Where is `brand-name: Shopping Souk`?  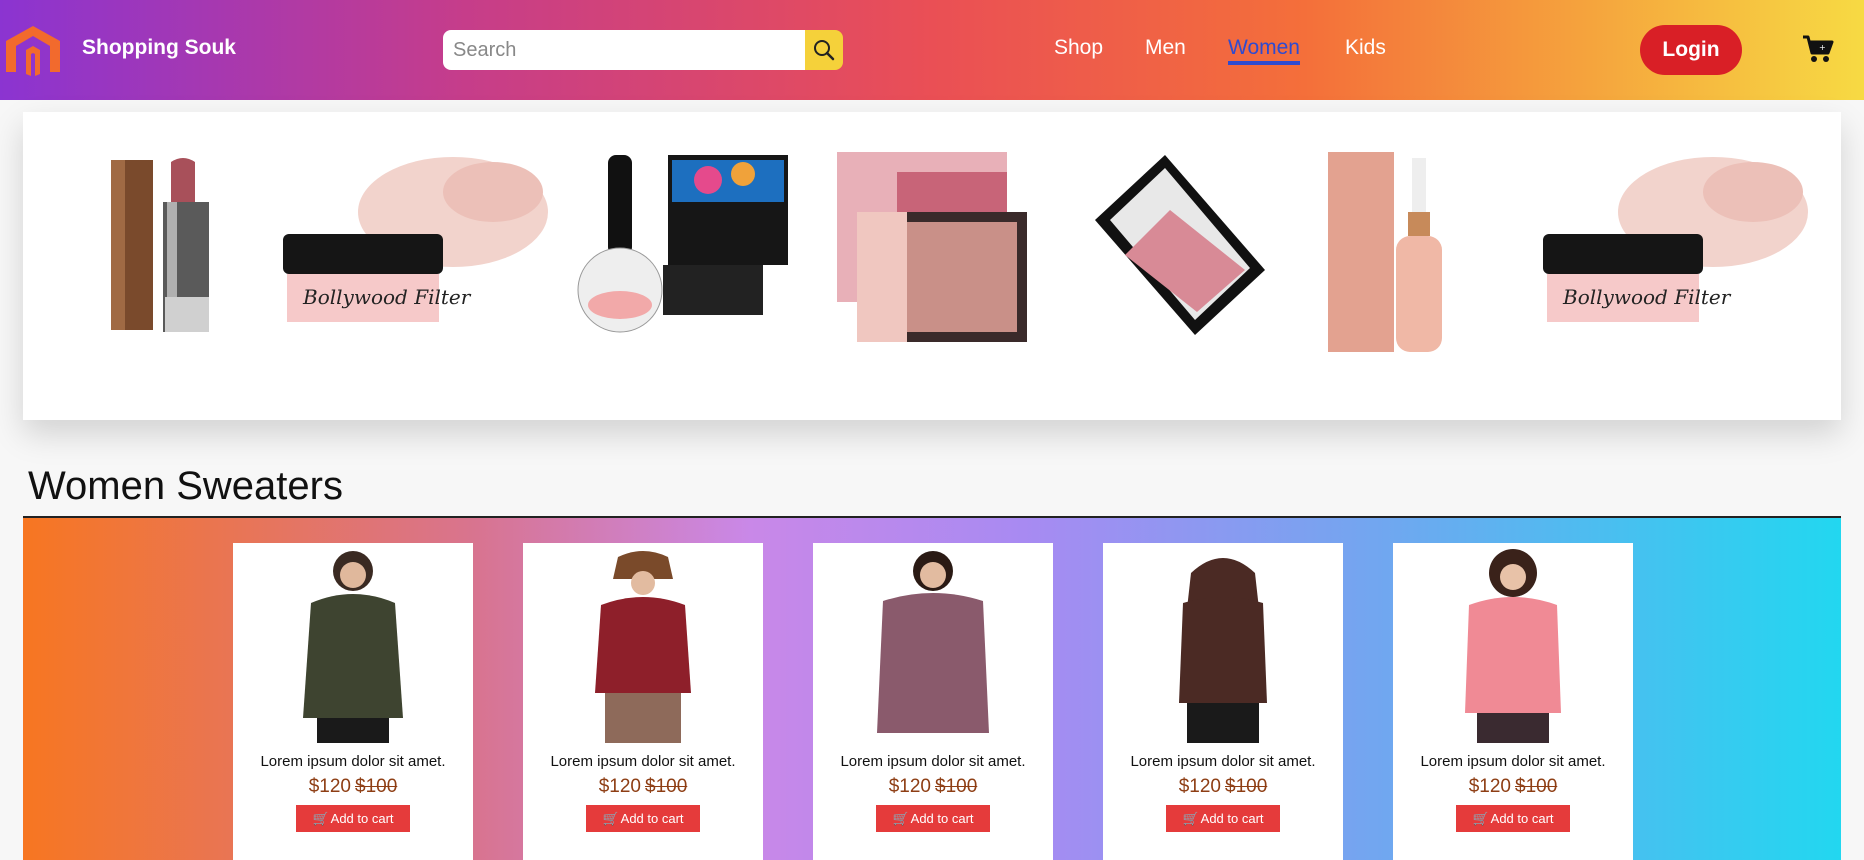 brand-name: Shopping Souk is located at coordinates (159, 48).